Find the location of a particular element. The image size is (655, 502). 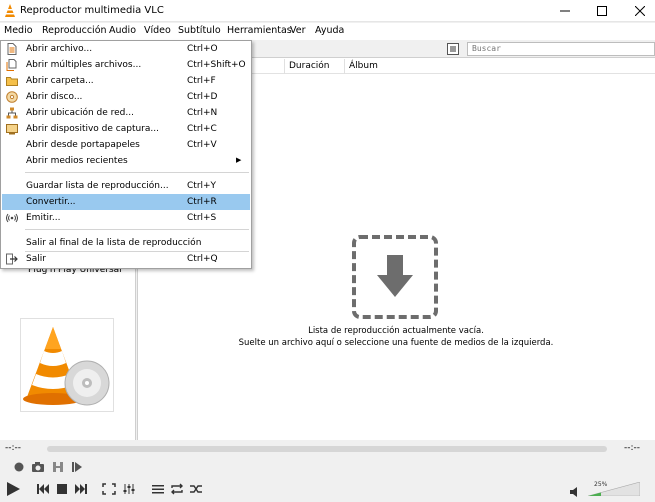

title-bar: Reproductor multimedia VLC is located at coordinates (327, 11).